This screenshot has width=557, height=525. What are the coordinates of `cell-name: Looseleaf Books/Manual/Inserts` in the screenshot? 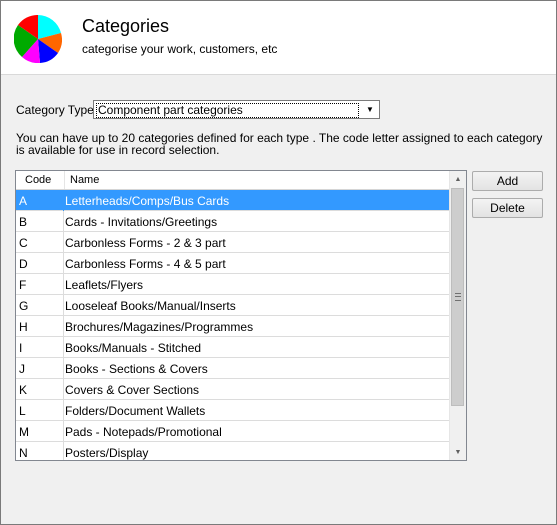 It's located at (150, 306).